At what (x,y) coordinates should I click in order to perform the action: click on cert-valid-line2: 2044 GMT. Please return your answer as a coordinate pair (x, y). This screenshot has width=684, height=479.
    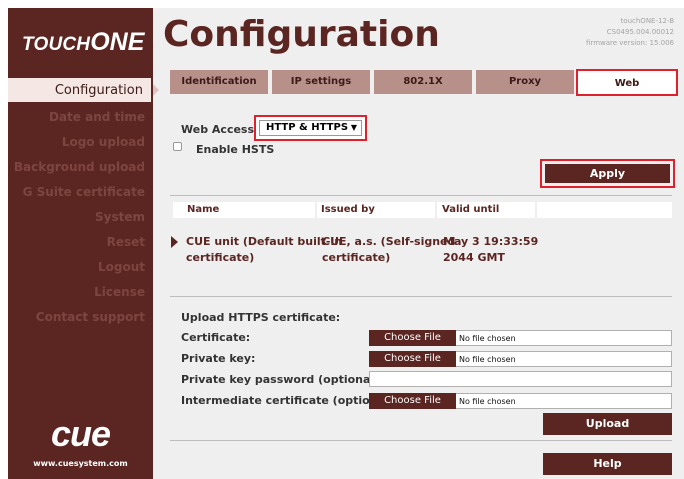
    Looking at the image, I should click on (474, 257).